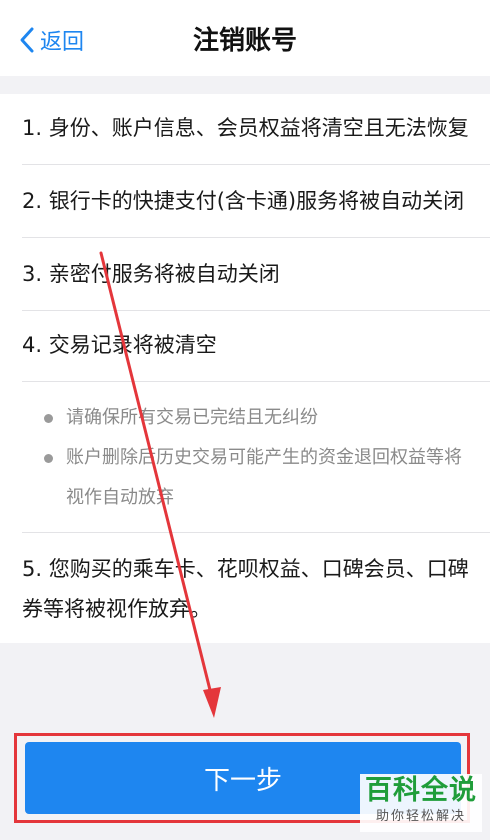 The image size is (490, 840). I want to click on notice-item-5: 5. 您购买的乘车卡、花呗权益、口碑会员、口碑券等将被视作放弃。, so click(245, 589).